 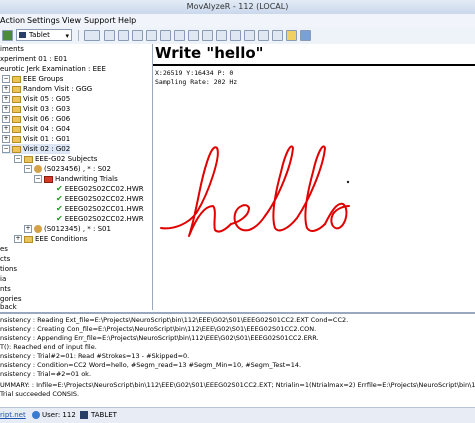 I want to click on user-status: User: 112, so click(x=59, y=415).